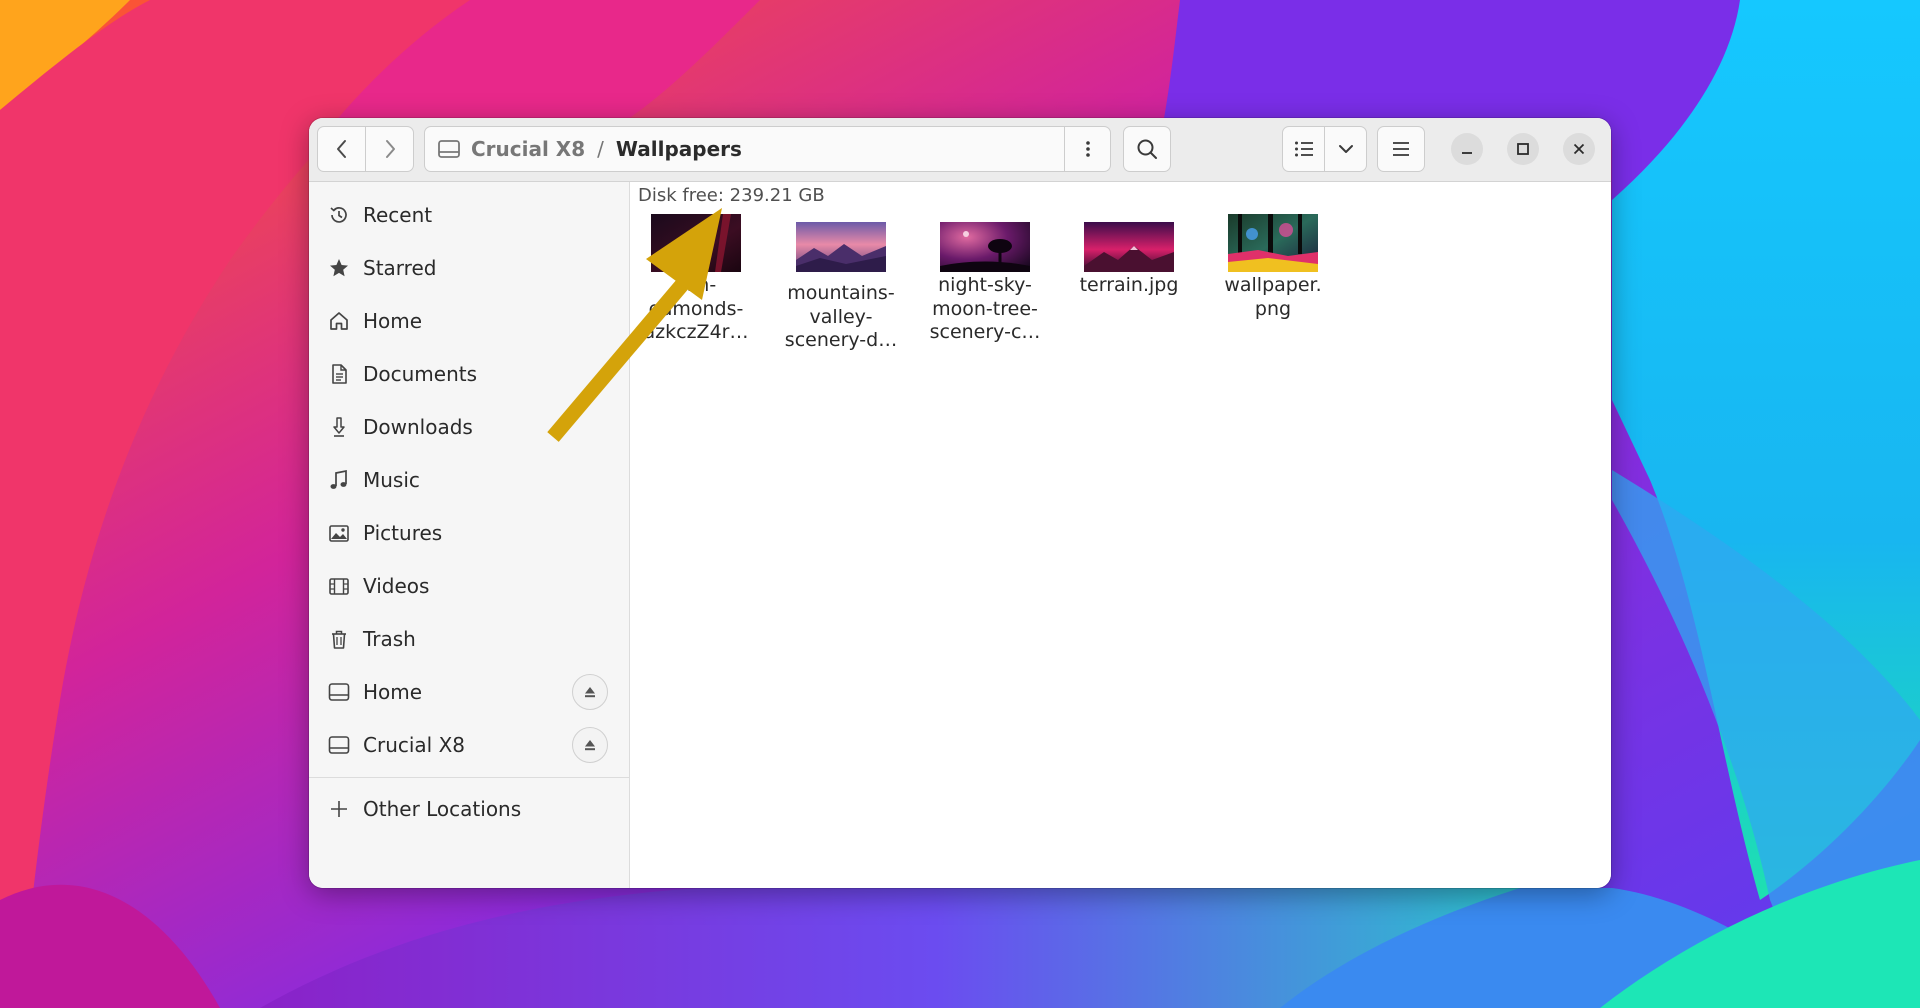 The height and width of the screenshot is (1008, 1920). I want to click on chevron-left-icon, so click(341, 149).